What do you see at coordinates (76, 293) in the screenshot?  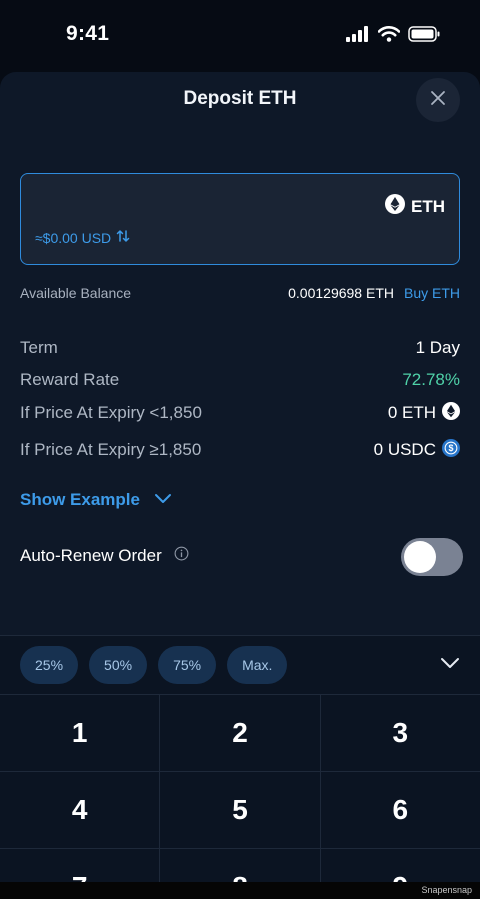 I see `balance-label: Available Balance` at bounding box center [76, 293].